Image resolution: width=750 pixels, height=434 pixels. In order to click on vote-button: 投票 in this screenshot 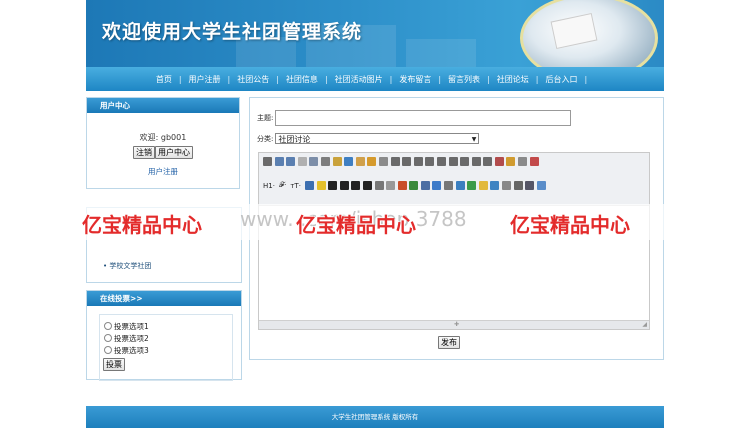, I will do `click(114, 364)`.